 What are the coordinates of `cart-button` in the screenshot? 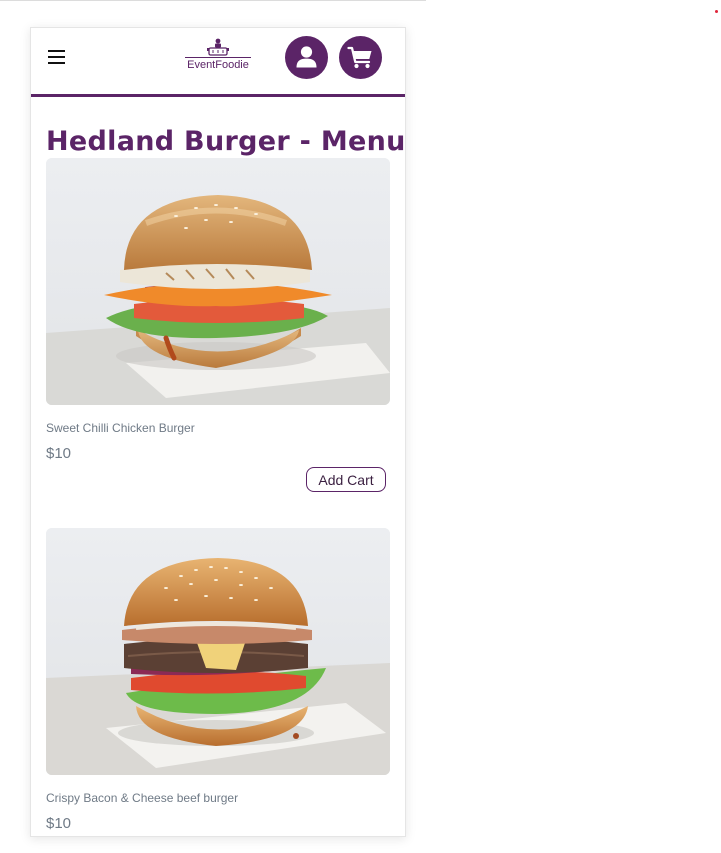 It's located at (360, 57).